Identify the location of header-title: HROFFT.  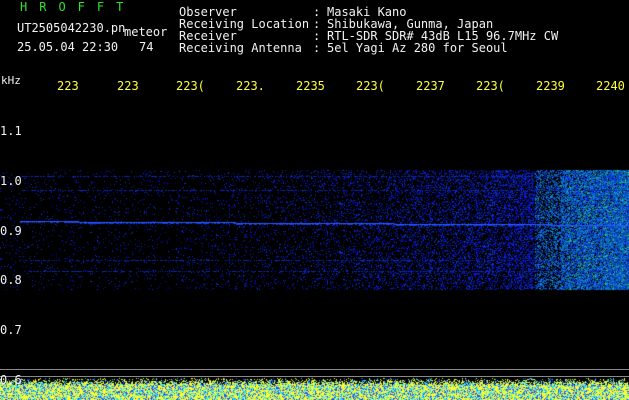
(78, 7).